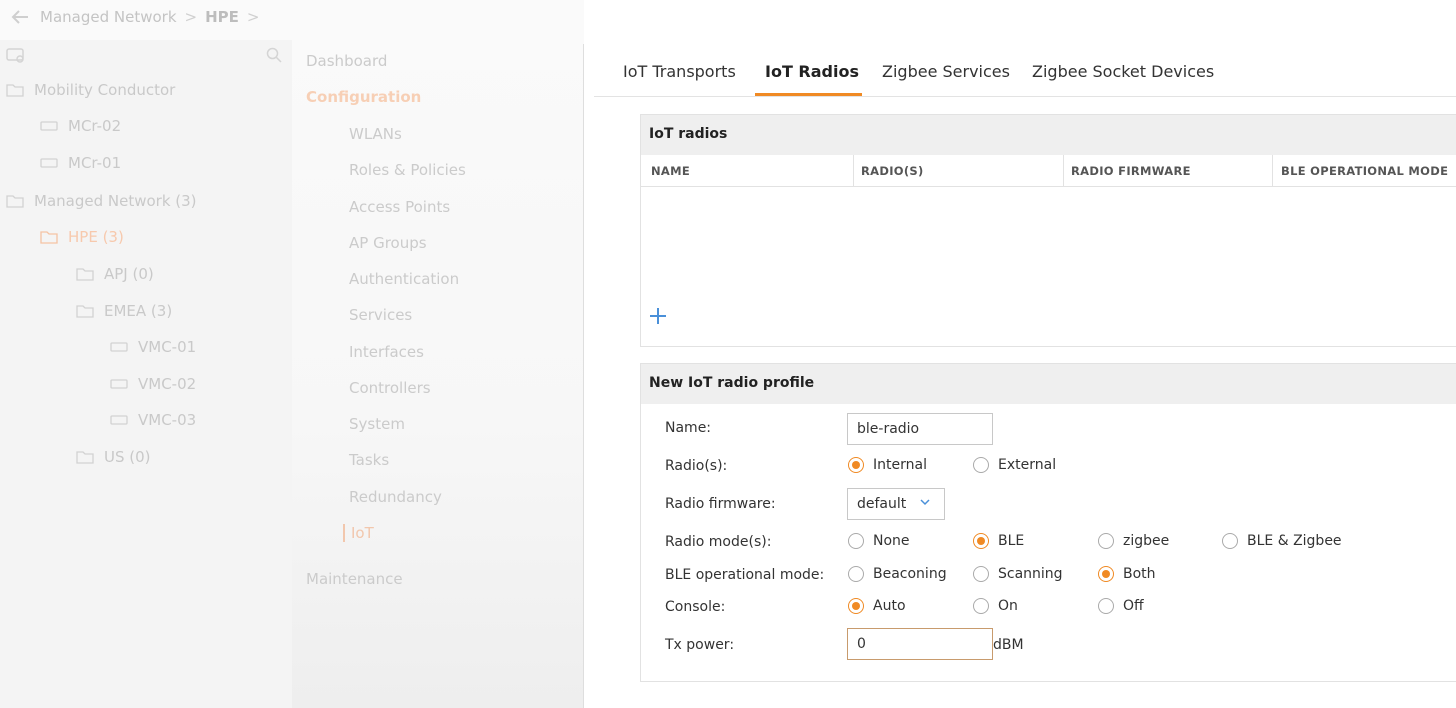 Image resolution: width=1456 pixels, height=708 pixels. I want to click on breadcrumb: Managed Network > HPE >, so click(138, 17).